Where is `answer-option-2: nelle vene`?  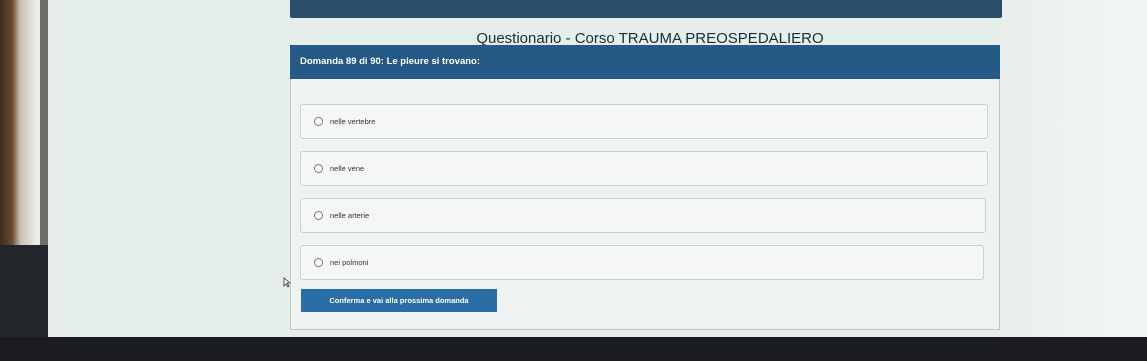 answer-option-2: nelle vene is located at coordinates (644, 168).